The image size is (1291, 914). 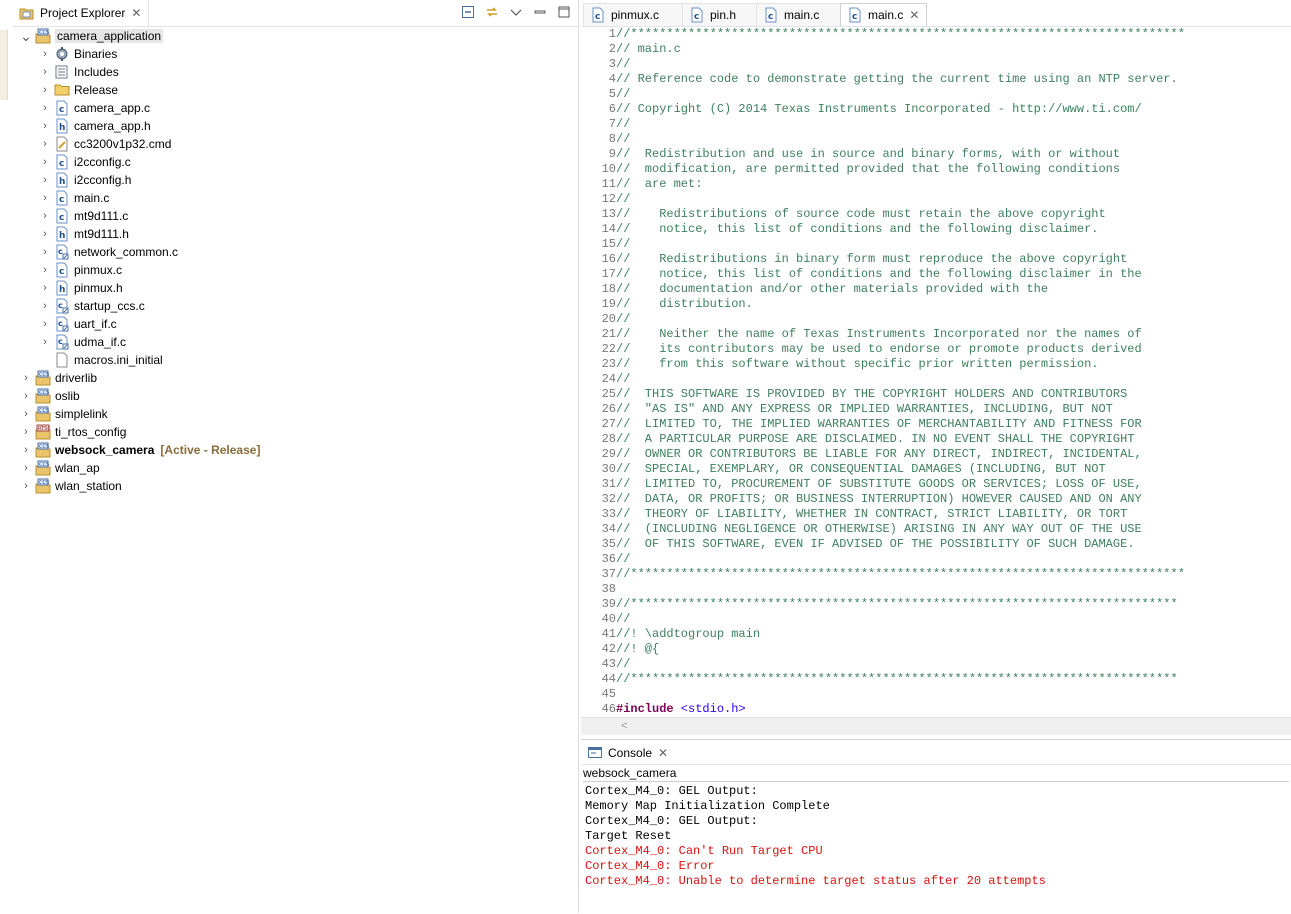 I want to click on cmd-file-icon, so click(x=62, y=144).